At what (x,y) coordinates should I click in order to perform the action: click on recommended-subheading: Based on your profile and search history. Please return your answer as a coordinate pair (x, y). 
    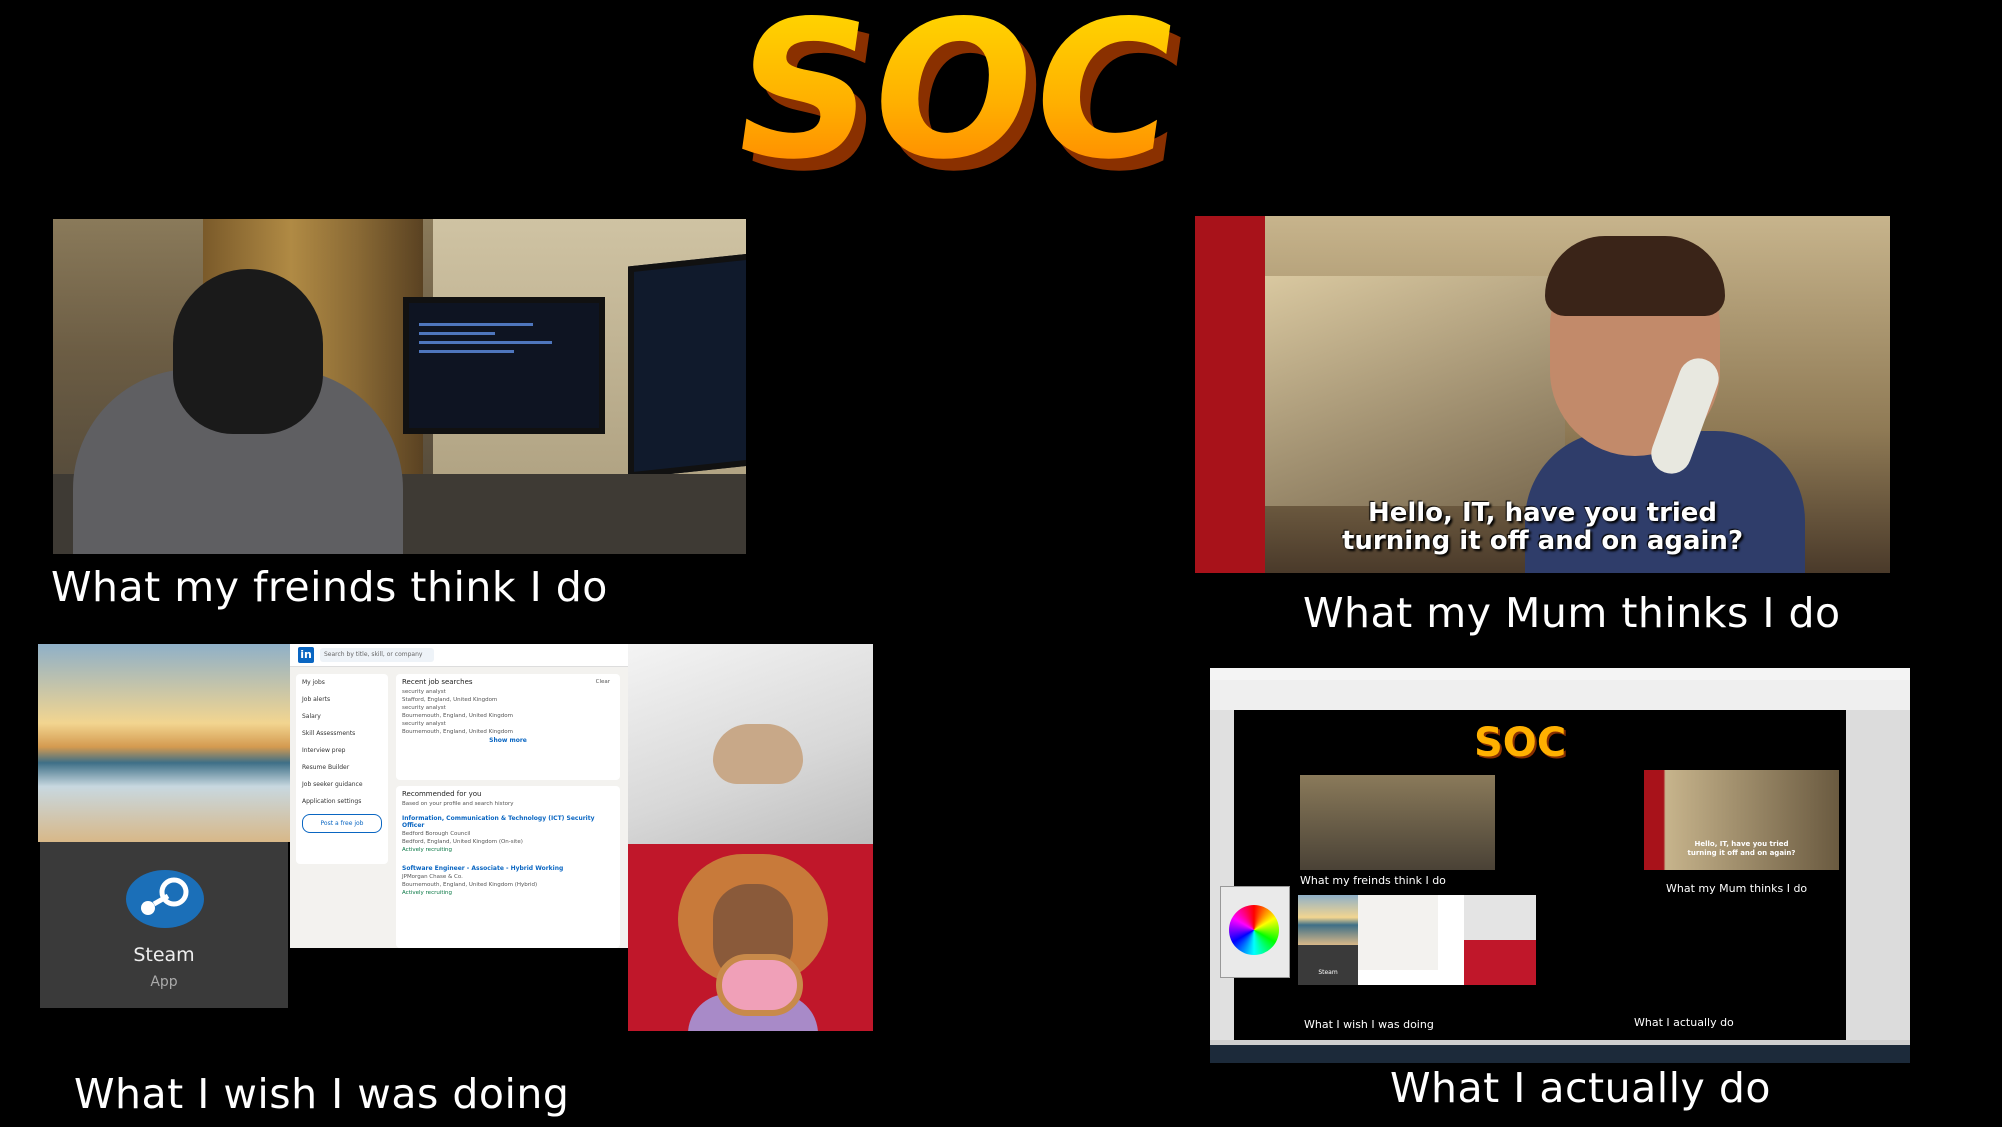
    Looking at the image, I should click on (458, 804).